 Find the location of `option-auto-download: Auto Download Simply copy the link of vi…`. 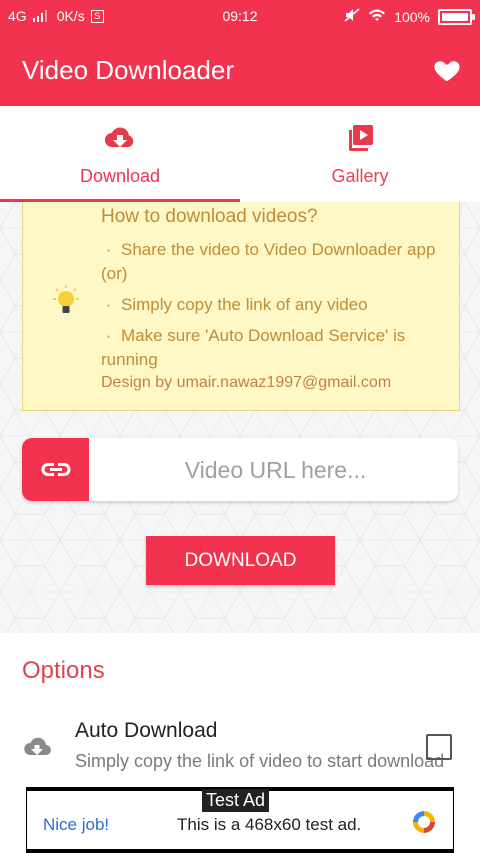

option-auto-download: Auto Download Simply copy the link of vi… is located at coordinates (240, 749).